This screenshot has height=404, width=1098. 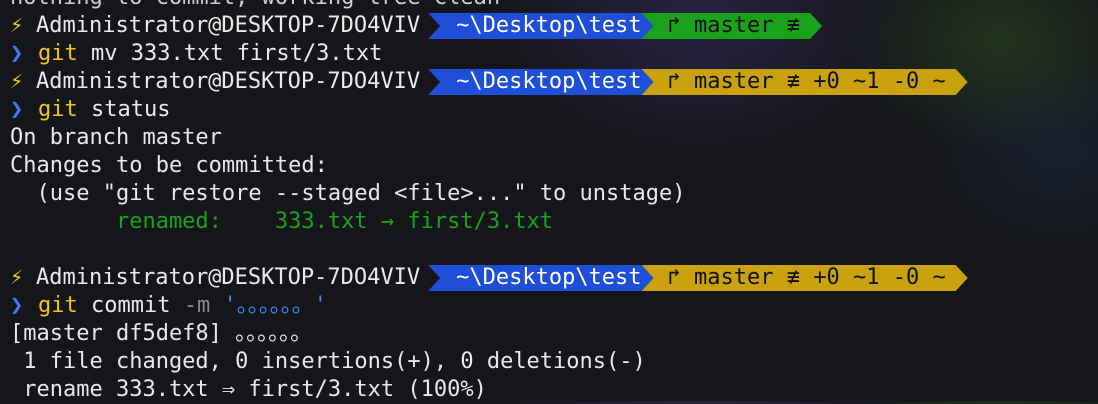 I want to click on output-line: rename 333.txt ⇒ first/3.txt (100%), so click(x=248, y=389).